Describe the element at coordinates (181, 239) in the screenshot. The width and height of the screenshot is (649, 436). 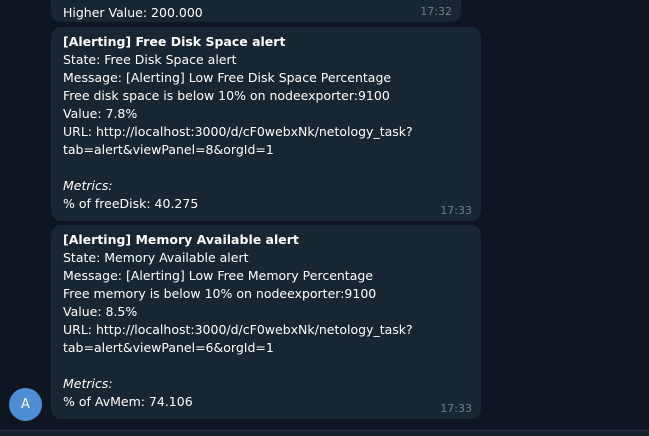
I see `alert-title: [Alerting] Memory Available alert` at that location.